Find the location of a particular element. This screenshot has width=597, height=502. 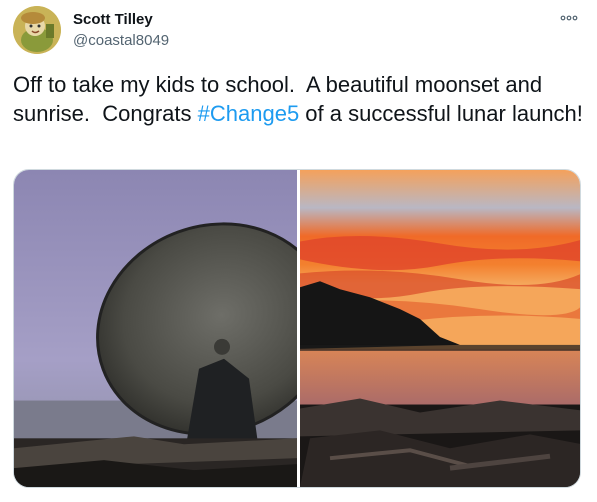

author-name: Scott Tilley is located at coordinates (113, 19).